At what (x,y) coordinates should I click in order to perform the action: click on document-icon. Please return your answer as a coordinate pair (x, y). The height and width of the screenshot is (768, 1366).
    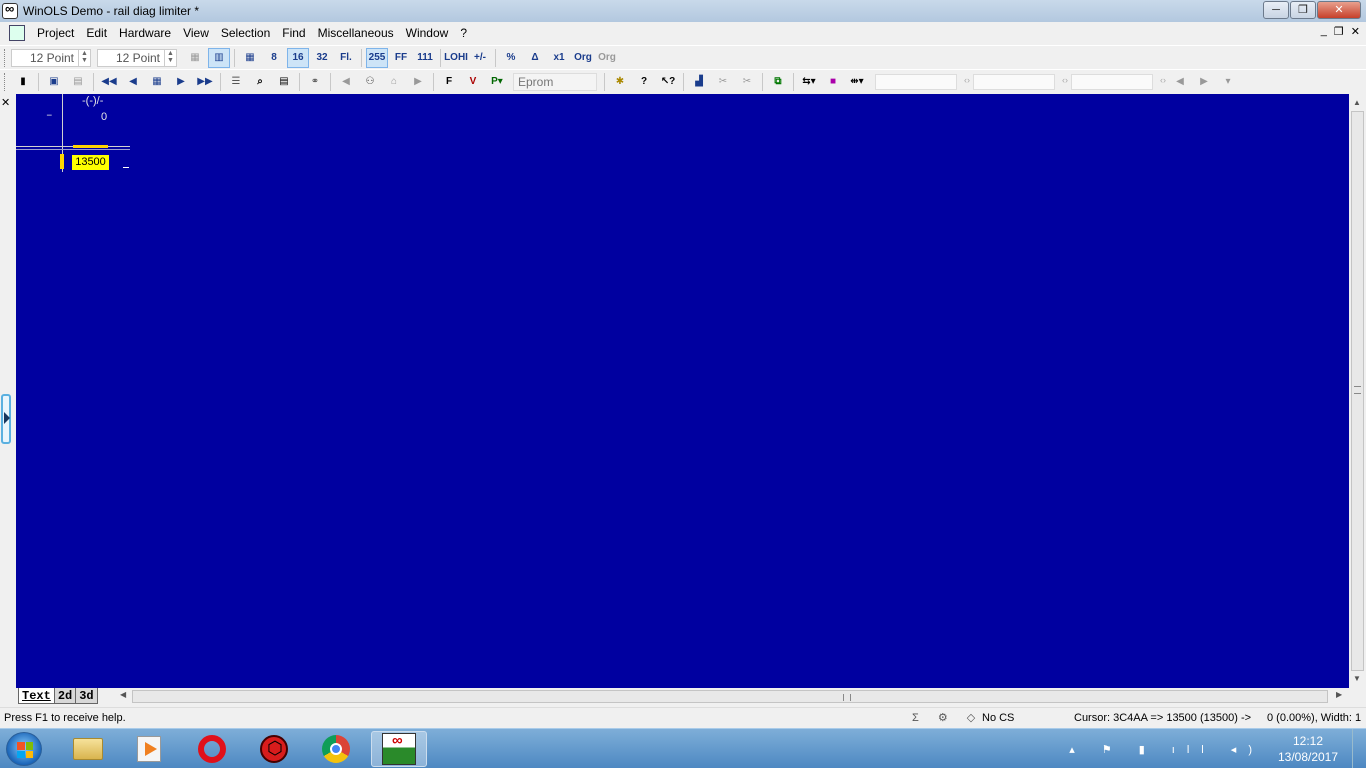
    Looking at the image, I should click on (17, 33).